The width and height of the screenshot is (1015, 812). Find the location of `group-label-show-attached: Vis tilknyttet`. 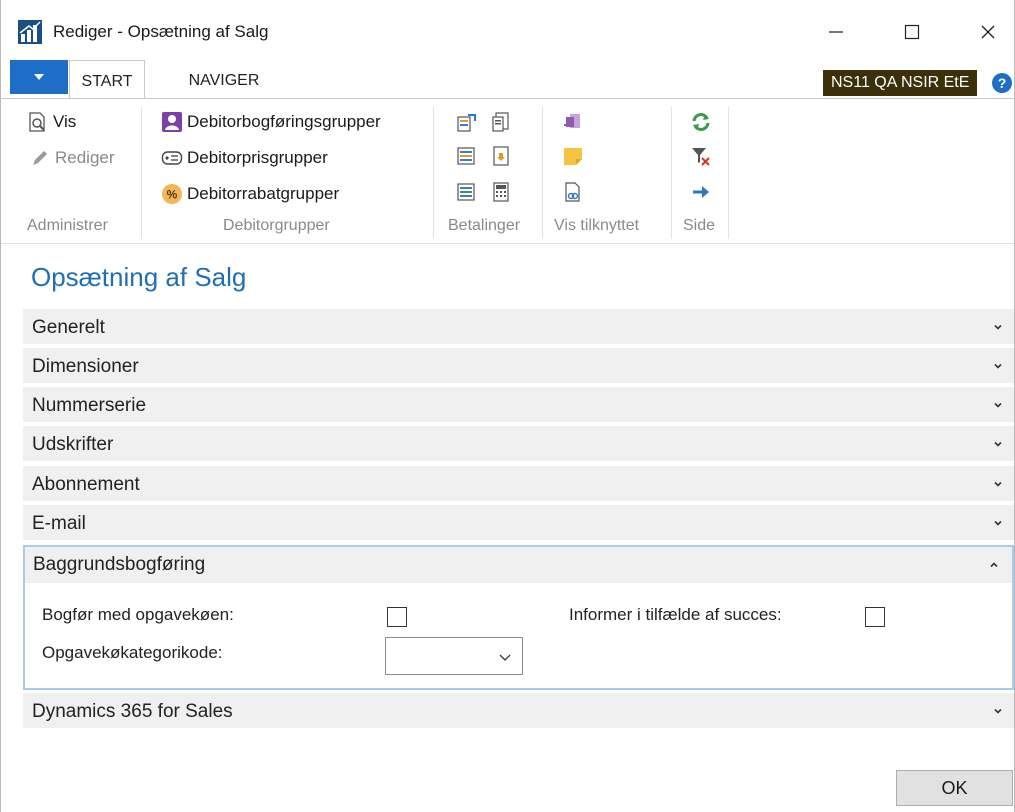

group-label-show-attached: Vis tilknyttet is located at coordinates (597, 225).